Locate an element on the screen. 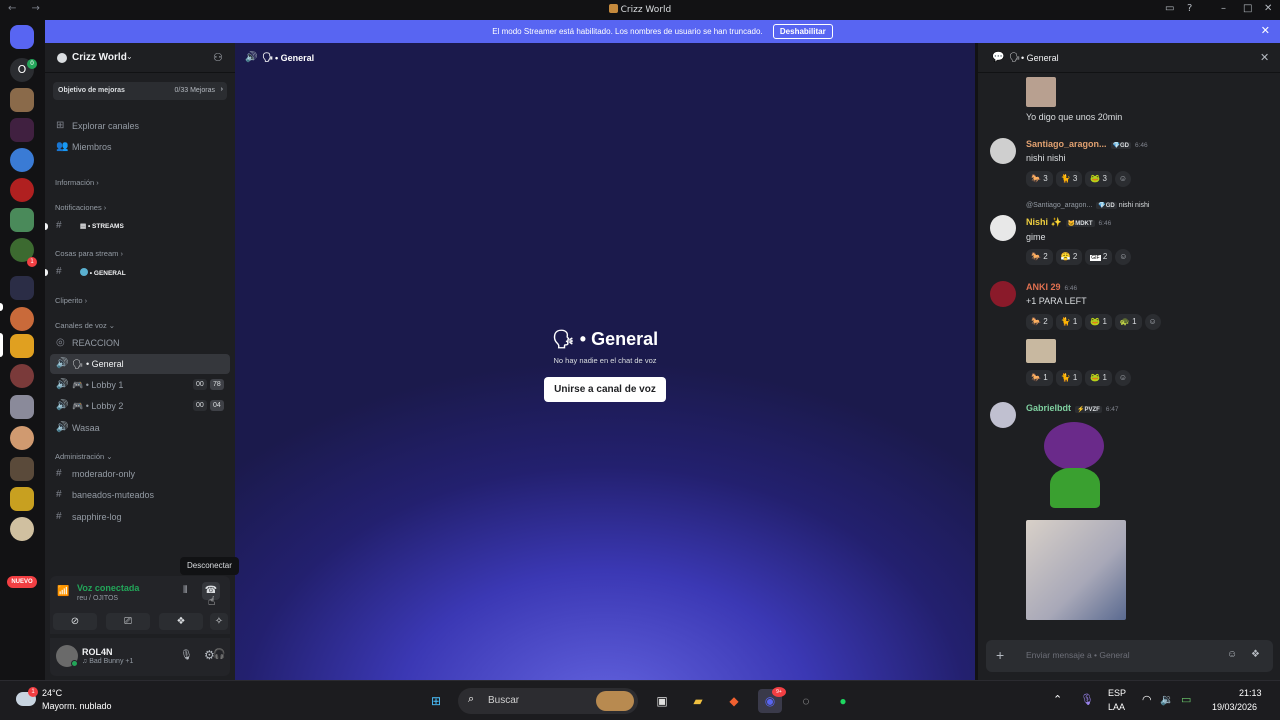 Image resolution: width=1280 pixels, height=720 pixels. weather-widget: 1 24°C Mayorm. nublado is located at coordinates (74, 701).